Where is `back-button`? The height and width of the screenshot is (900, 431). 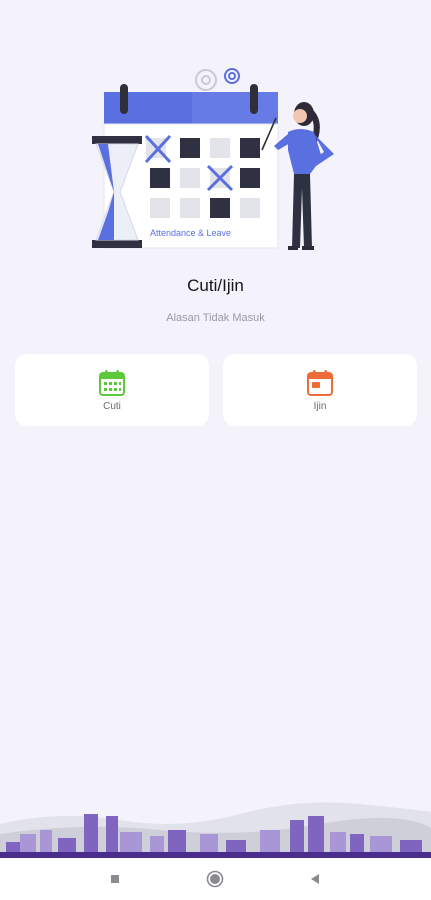
back-button is located at coordinates (315, 879).